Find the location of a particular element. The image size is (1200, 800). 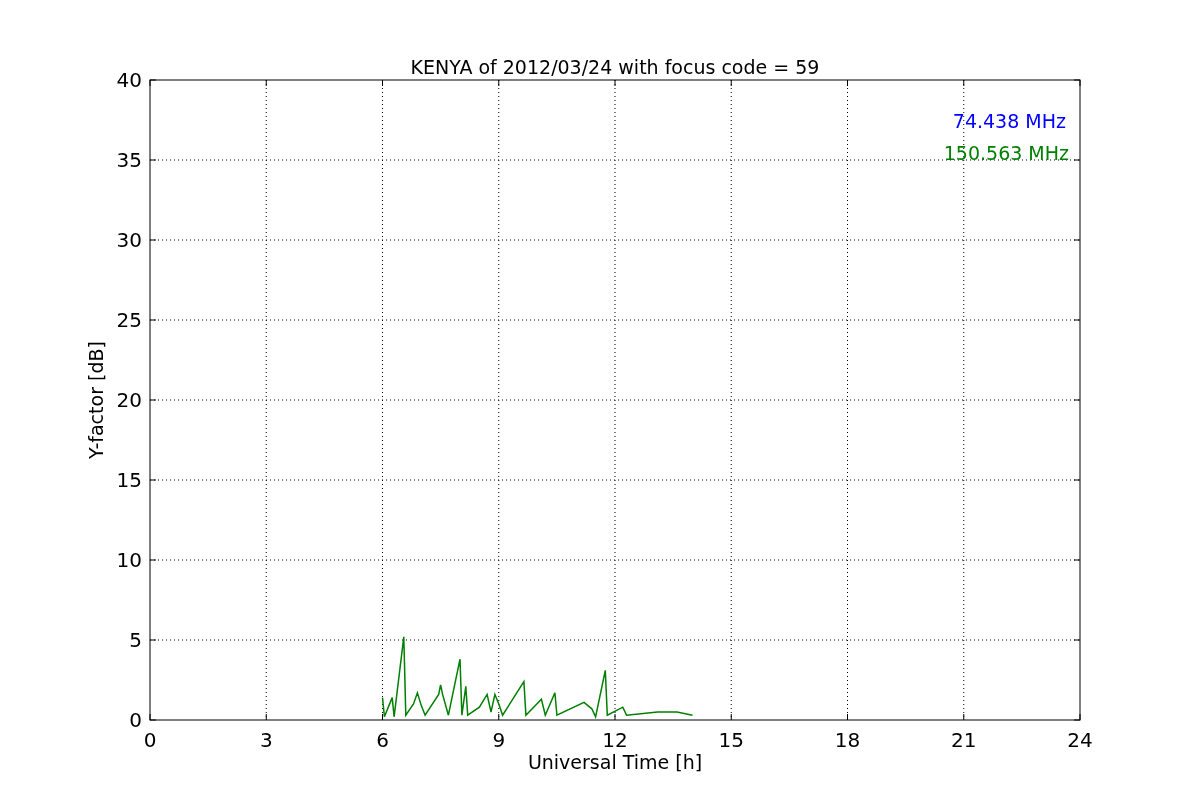

y-tick-label: 35 is located at coordinates (129, 160).